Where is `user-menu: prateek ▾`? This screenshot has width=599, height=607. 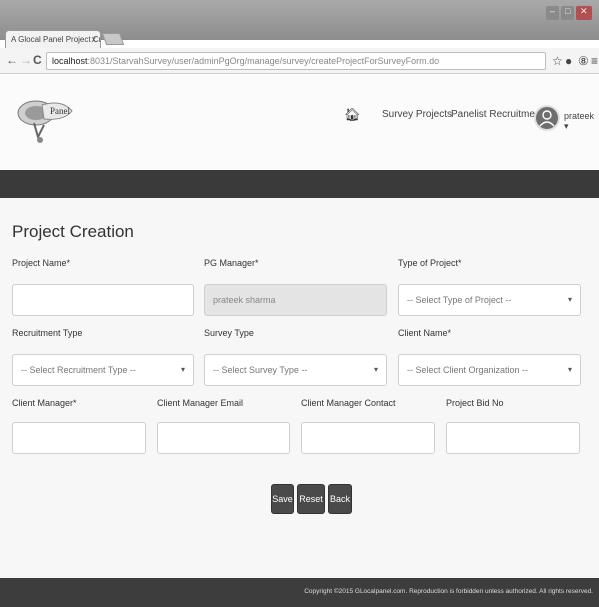
user-menu: prateek ▾ is located at coordinates (581, 121).